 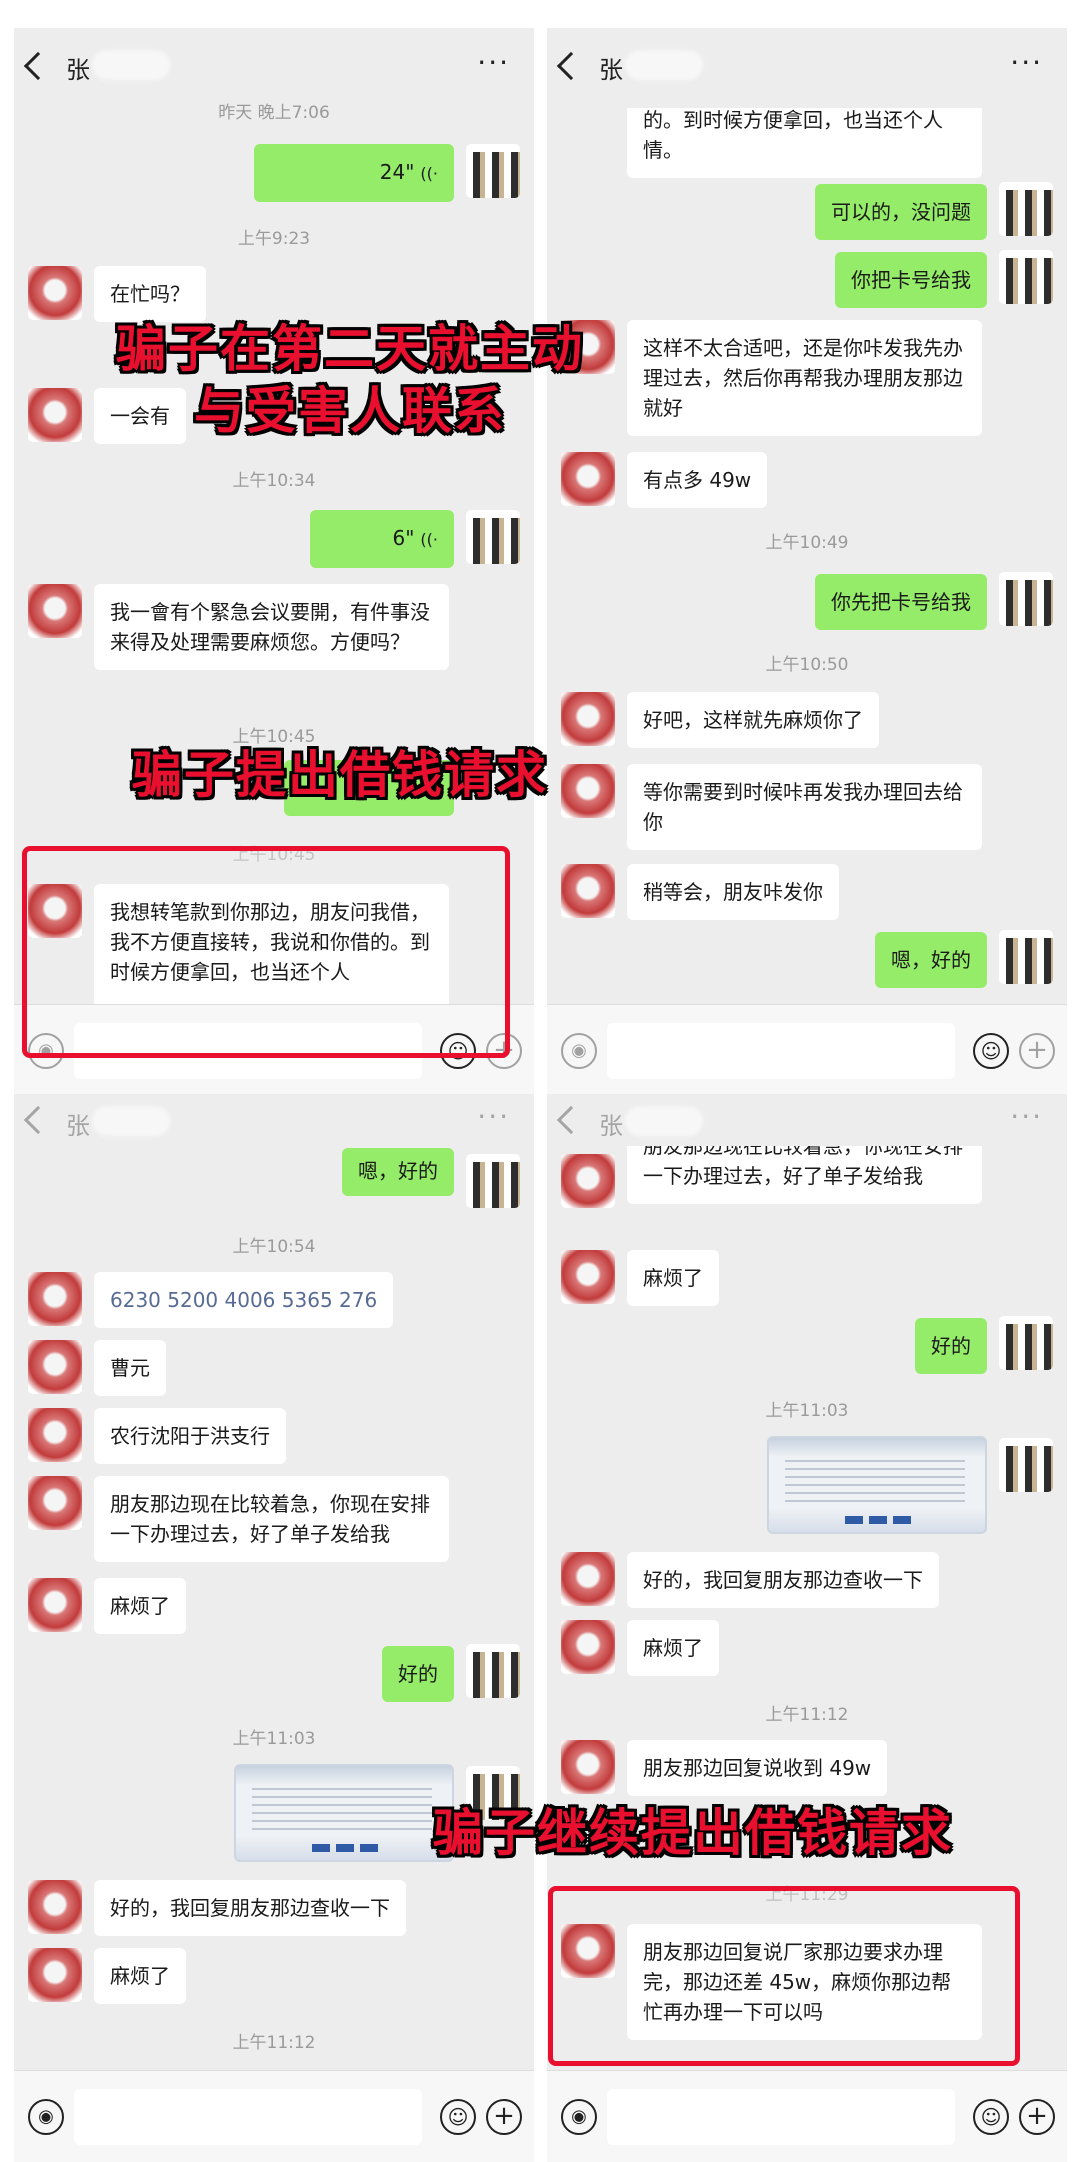 What do you see at coordinates (901, 212) in the screenshot?
I see `message-bubble: 可以的，没问题` at bounding box center [901, 212].